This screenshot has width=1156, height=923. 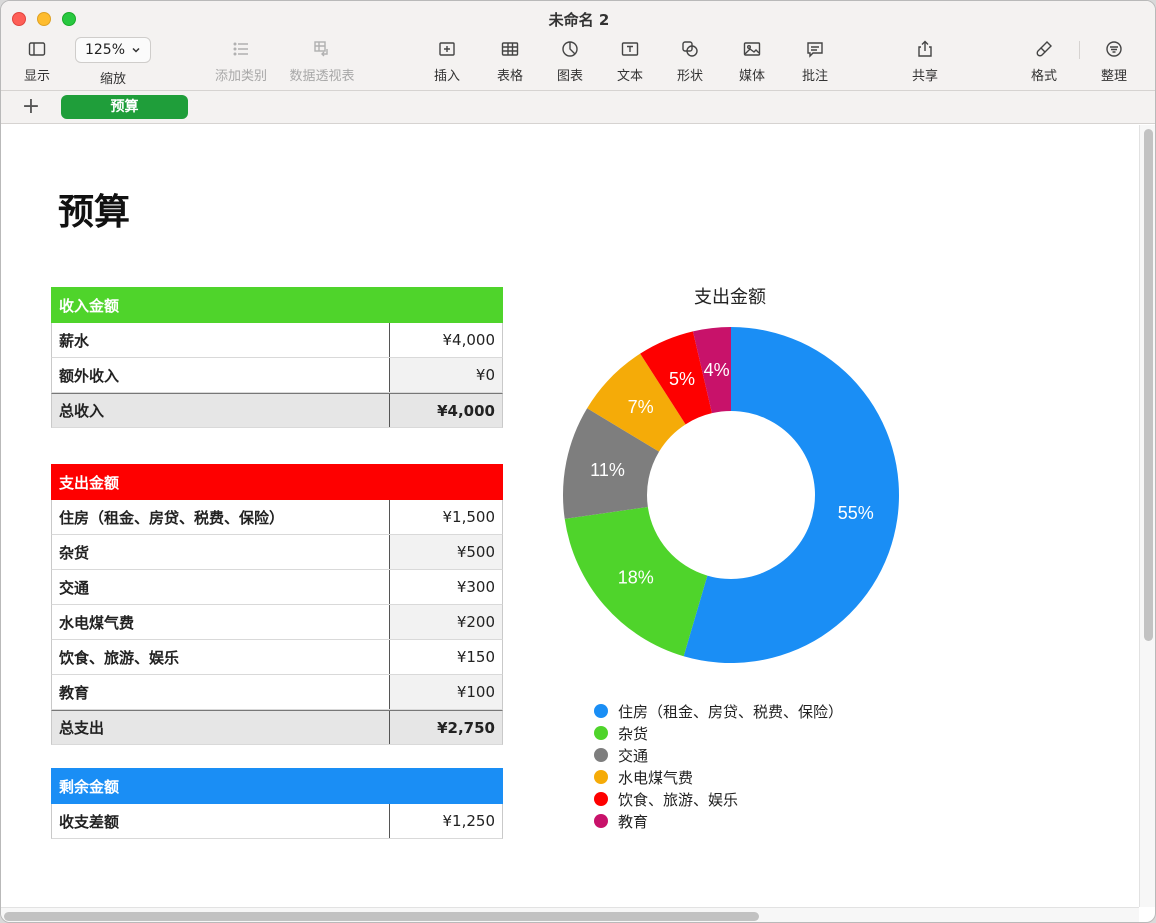 I want to click on row-label: 水电煤气费, so click(x=221, y=622).